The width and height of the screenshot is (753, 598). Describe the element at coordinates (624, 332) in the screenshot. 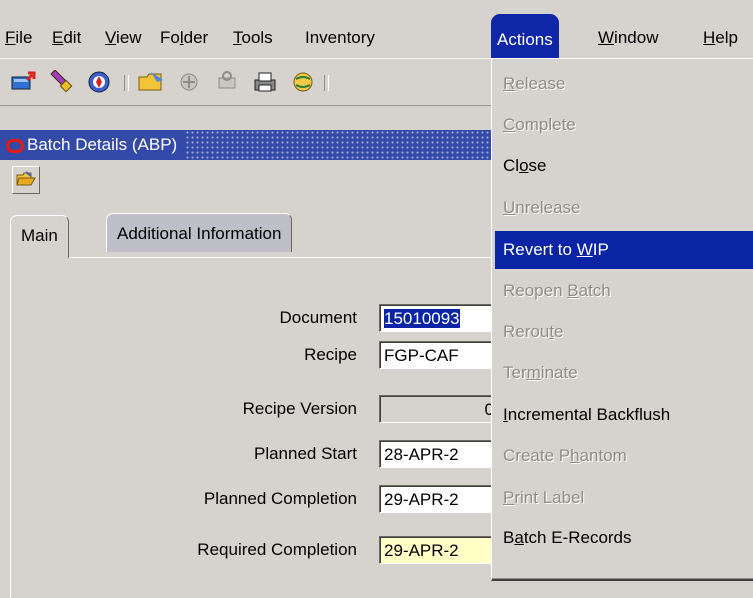

I see `menu-item-reroute: Reroute` at that location.